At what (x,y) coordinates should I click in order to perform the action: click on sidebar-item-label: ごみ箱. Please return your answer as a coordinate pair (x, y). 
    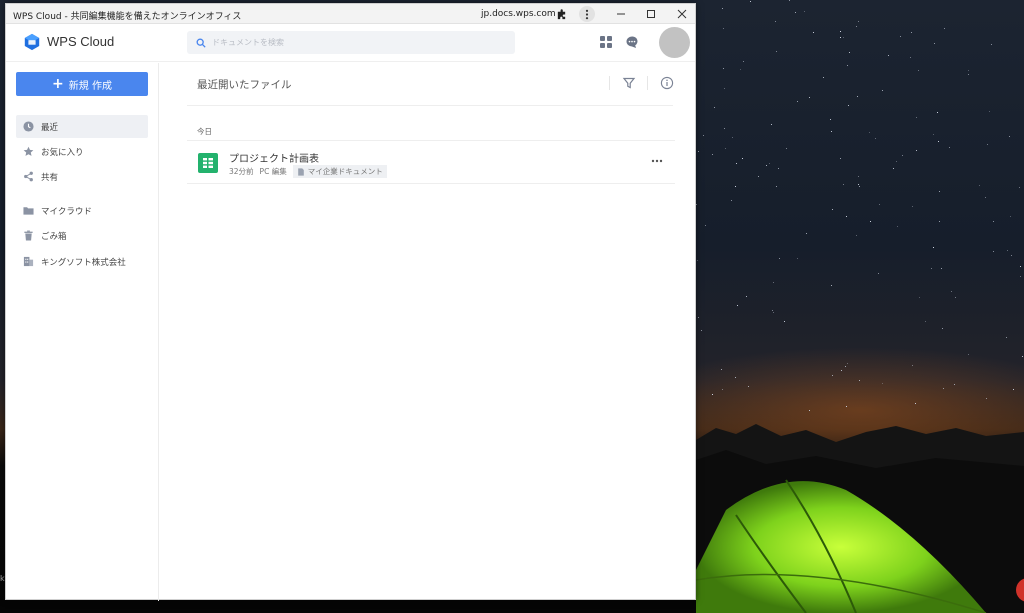
    Looking at the image, I should click on (54, 236).